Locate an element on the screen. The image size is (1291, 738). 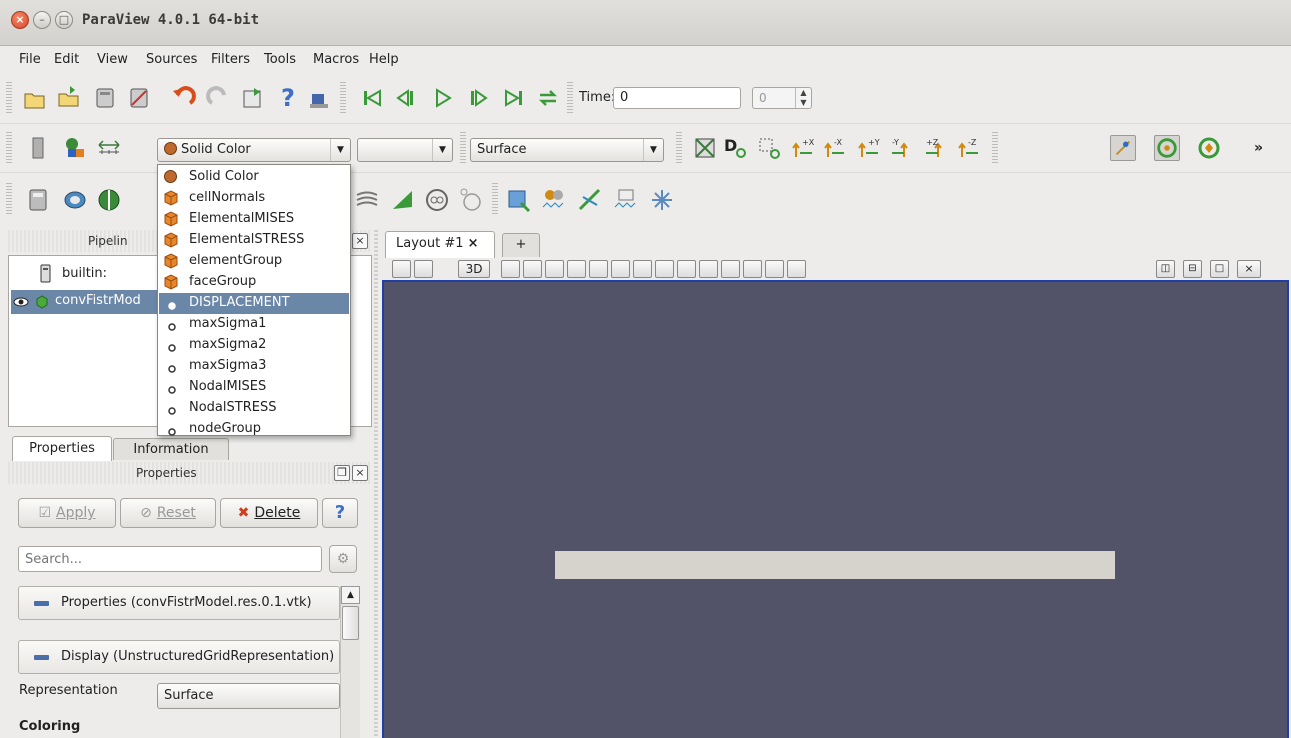
maximize-view-icon: □ is located at coordinates (1219, 269).